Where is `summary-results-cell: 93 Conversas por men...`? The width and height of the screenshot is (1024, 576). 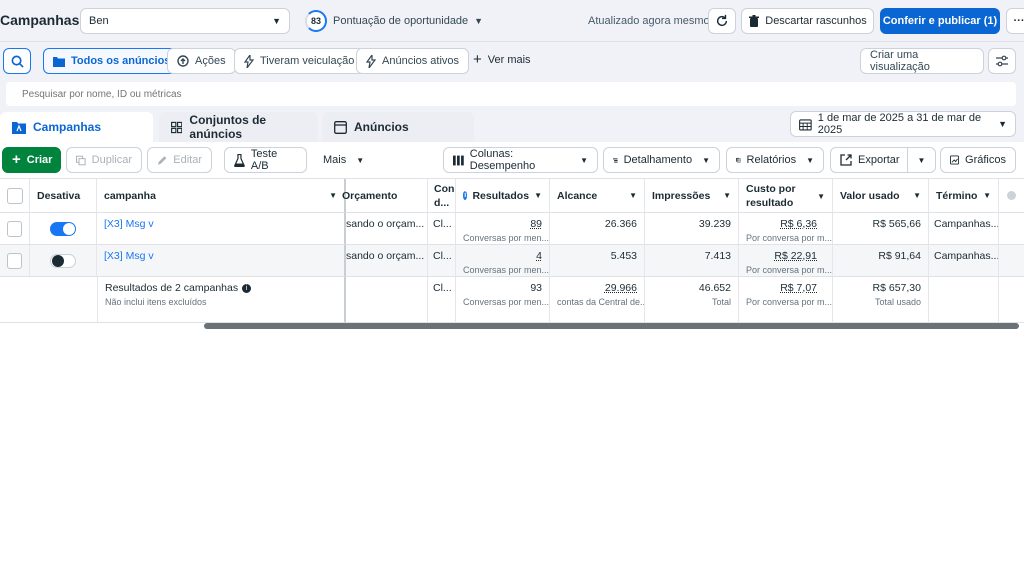 summary-results-cell: 93 Conversas por men... is located at coordinates (503, 300).